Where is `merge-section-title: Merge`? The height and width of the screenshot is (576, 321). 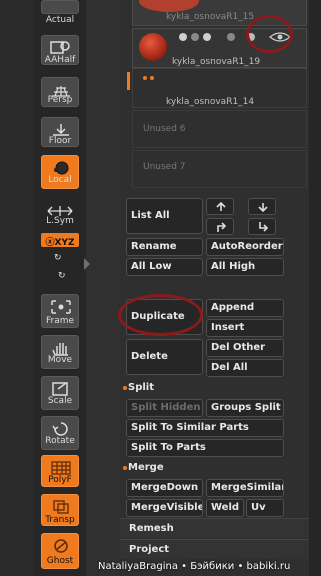
merge-section-title: Merge is located at coordinates (146, 467).